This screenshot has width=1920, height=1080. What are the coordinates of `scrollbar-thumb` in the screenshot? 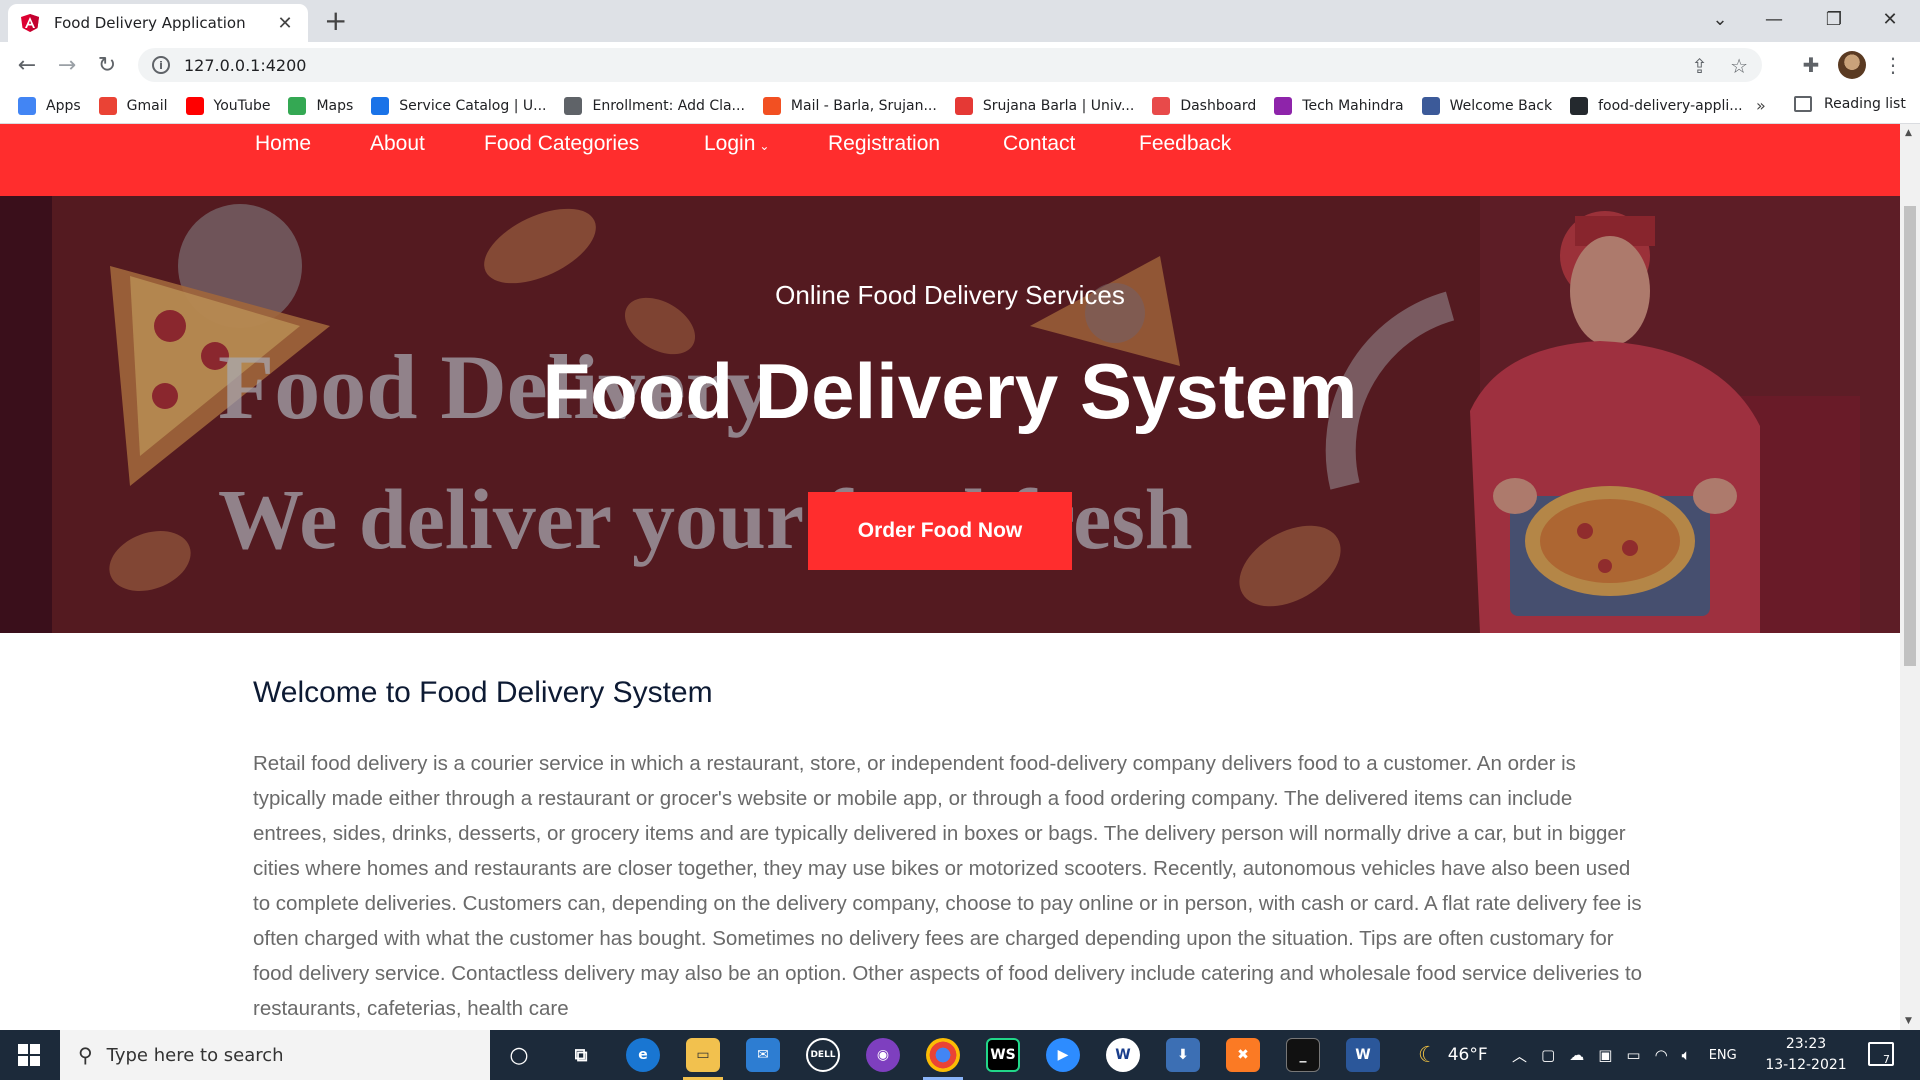 It's located at (1910, 436).